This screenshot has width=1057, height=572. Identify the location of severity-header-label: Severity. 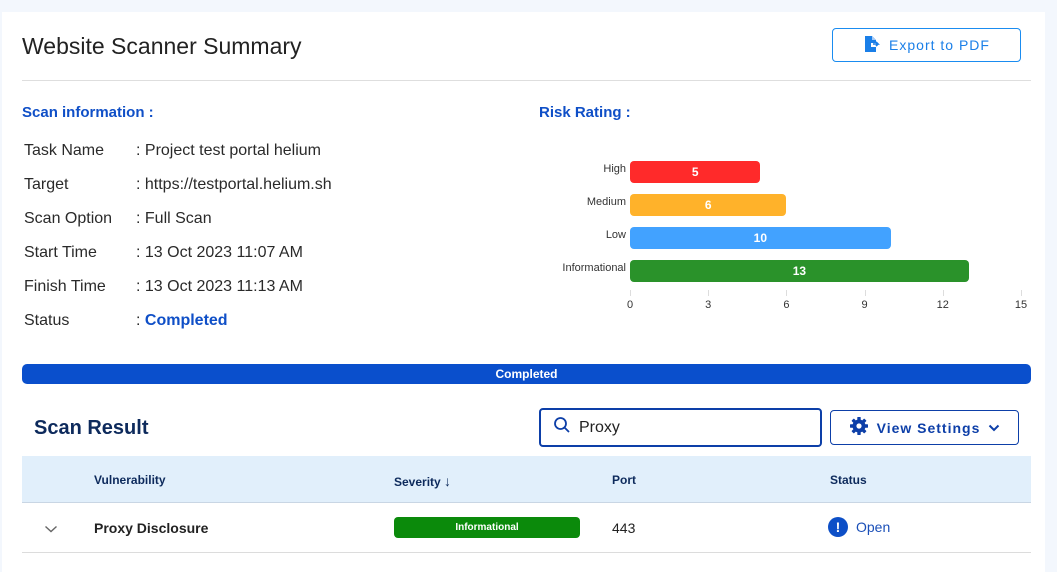
(417, 482).